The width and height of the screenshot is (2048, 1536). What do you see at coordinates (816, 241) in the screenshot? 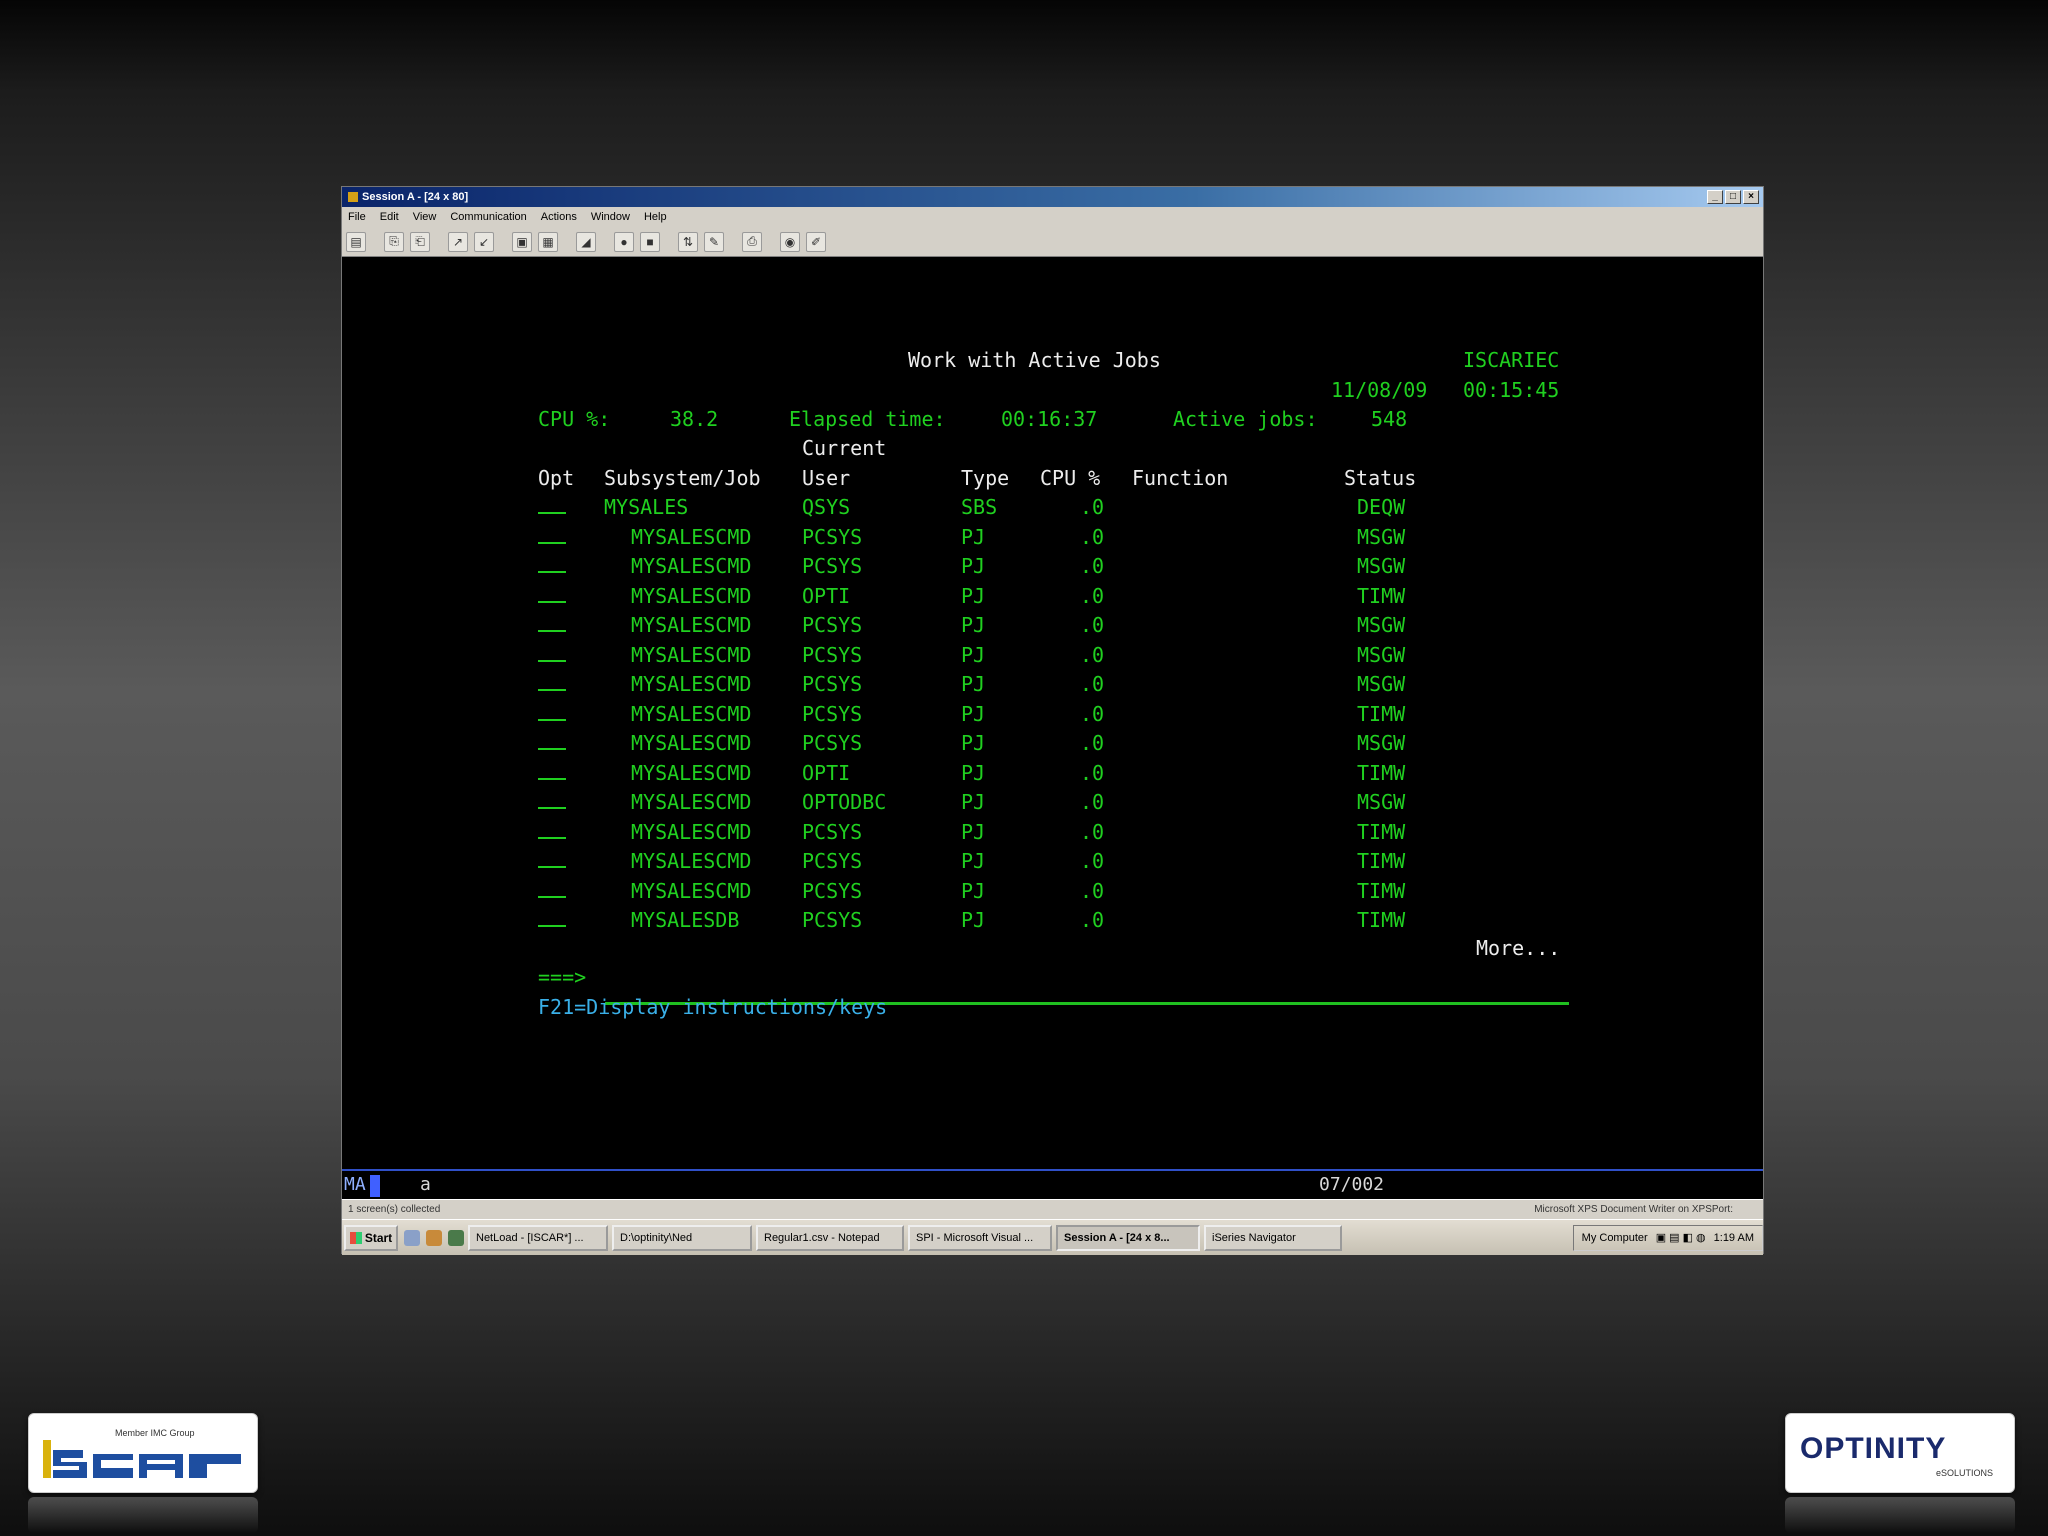
I see `pencil-icon: ✐` at bounding box center [816, 241].